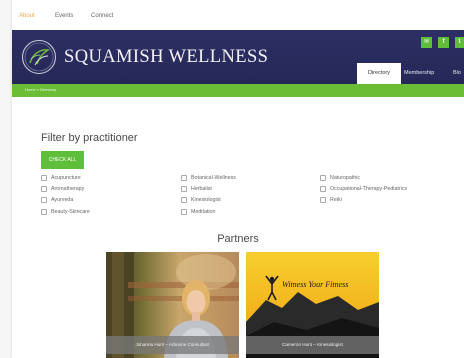 The image size is (464, 358). Describe the element at coordinates (27, 16) in the screenshot. I see `top-tab-about: About` at that location.